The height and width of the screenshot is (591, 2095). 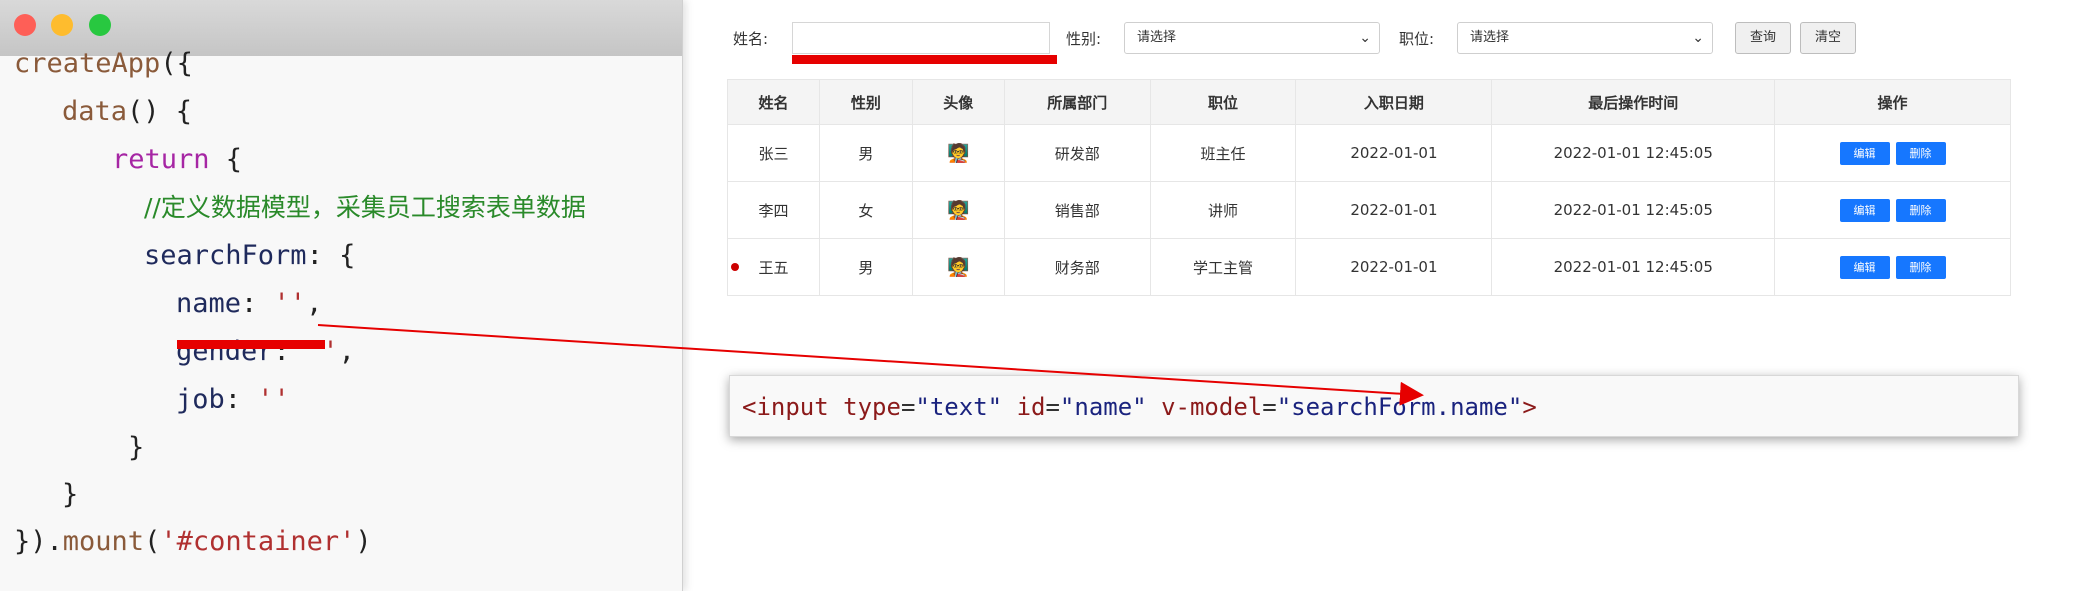 I want to click on code-token: })., so click(x=38, y=541).